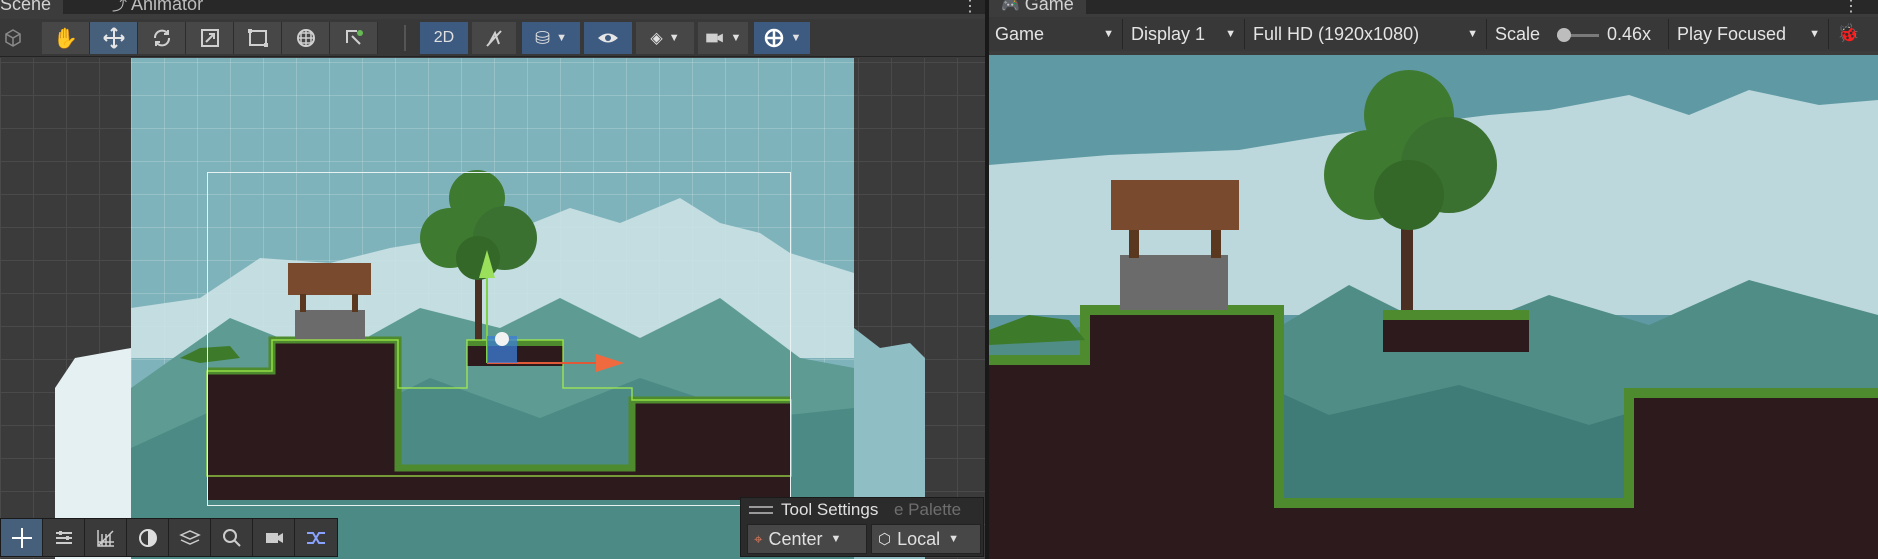 This screenshot has width=1878, height=559. What do you see at coordinates (1185, 34) in the screenshot?
I see `display-dropdown: Display 1 ▼` at bounding box center [1185, 34].